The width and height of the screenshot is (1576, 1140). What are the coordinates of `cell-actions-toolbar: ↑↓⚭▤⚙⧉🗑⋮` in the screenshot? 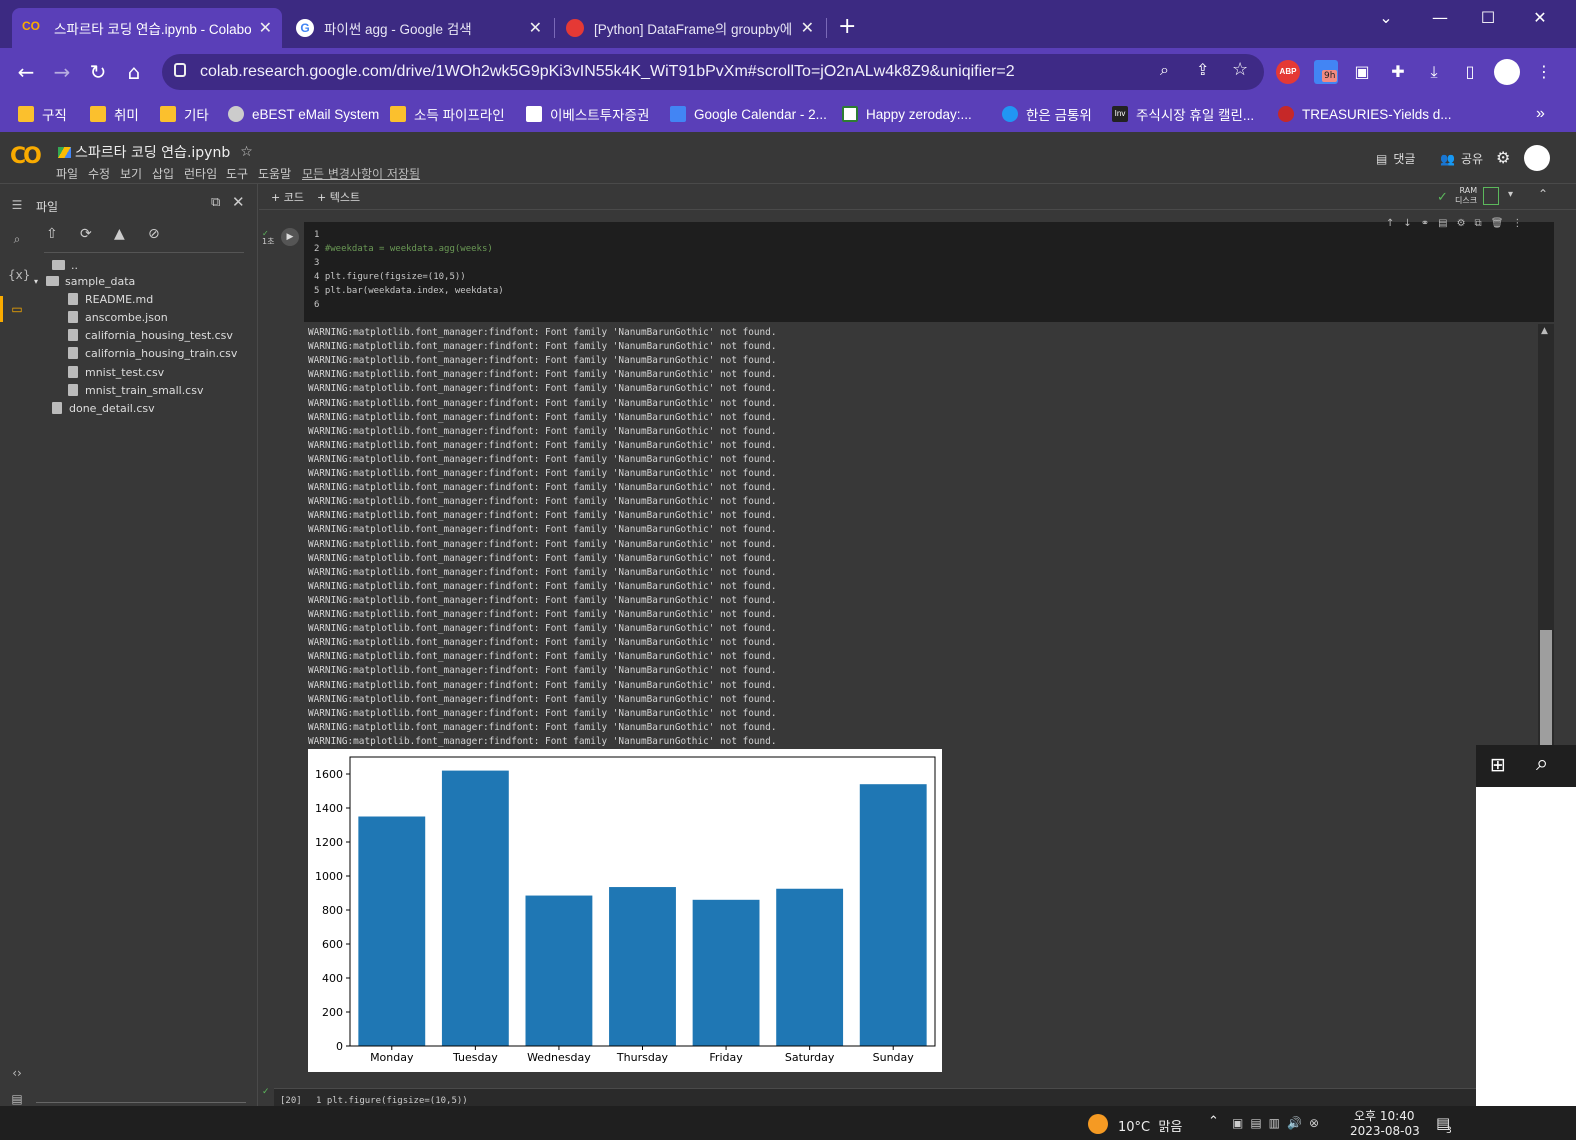 It's located at (1458, 223).